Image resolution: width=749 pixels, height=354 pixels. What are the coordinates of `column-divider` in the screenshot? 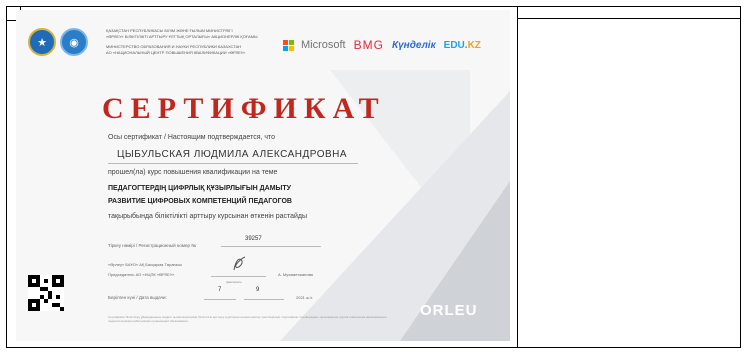 It's located at (517, 177).